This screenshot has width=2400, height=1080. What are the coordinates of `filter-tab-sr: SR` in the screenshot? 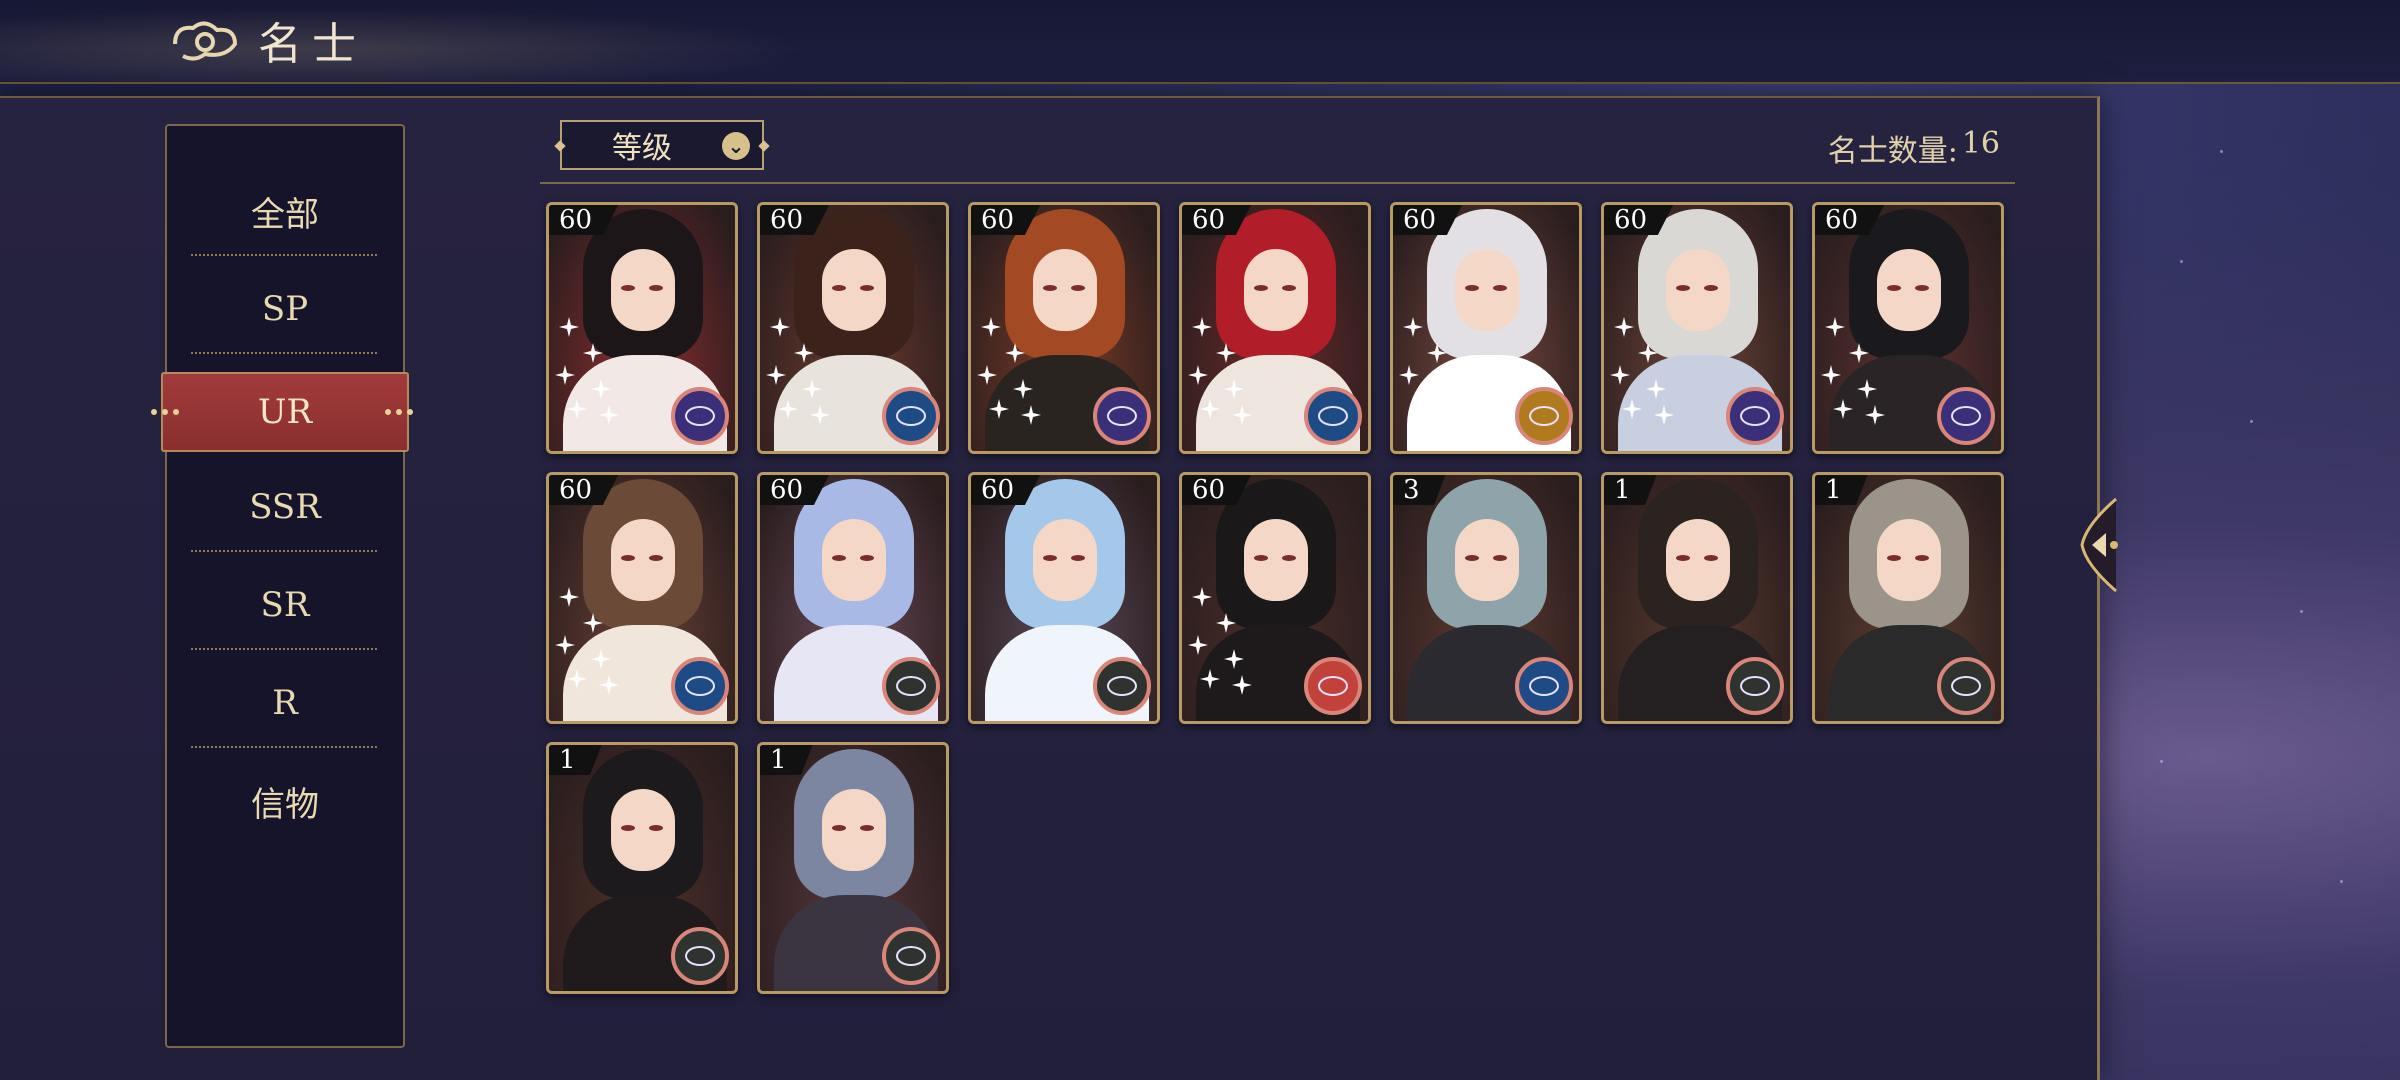 It's located at (285, 605).